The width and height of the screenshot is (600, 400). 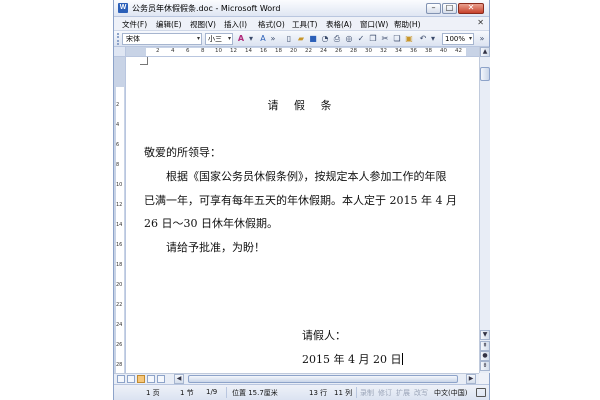 I want to click on menu-format: 格式(O), so click(x=271, y=24).